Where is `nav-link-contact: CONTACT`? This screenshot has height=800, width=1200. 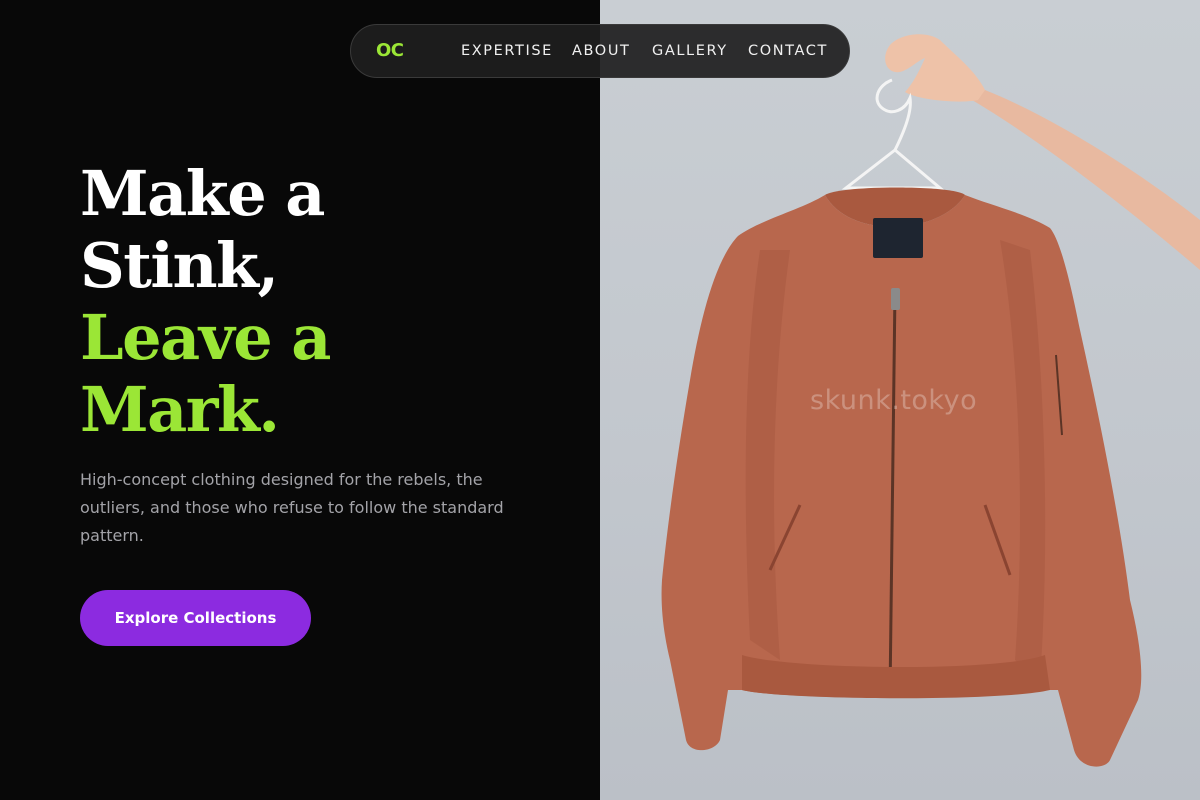
nav-link-contact: CONTACT is located at coordinates (788, 51).